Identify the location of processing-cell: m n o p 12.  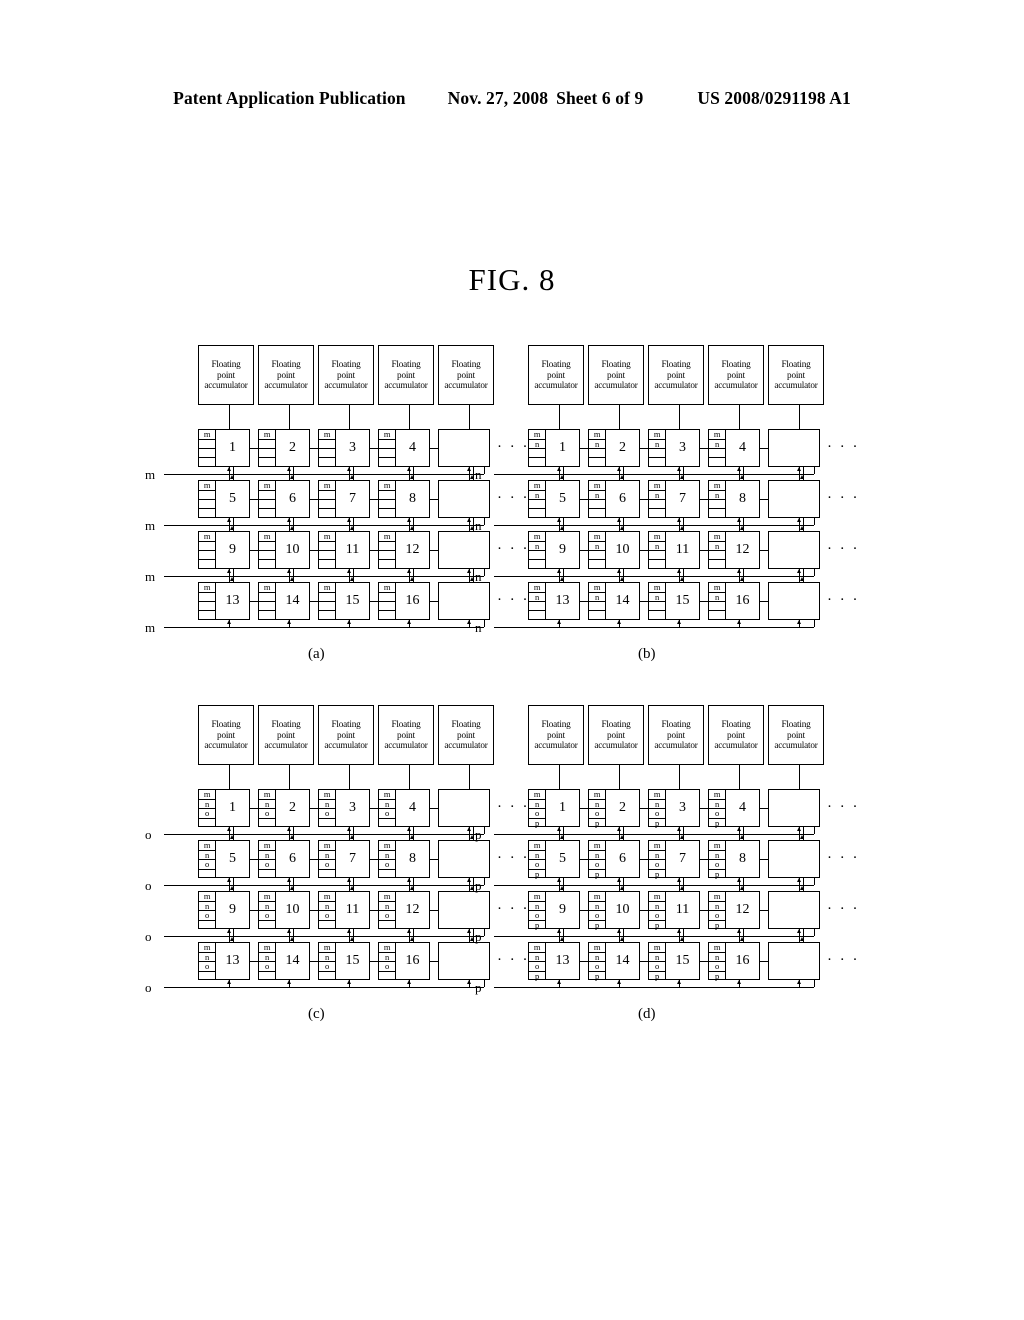
(734, 910).